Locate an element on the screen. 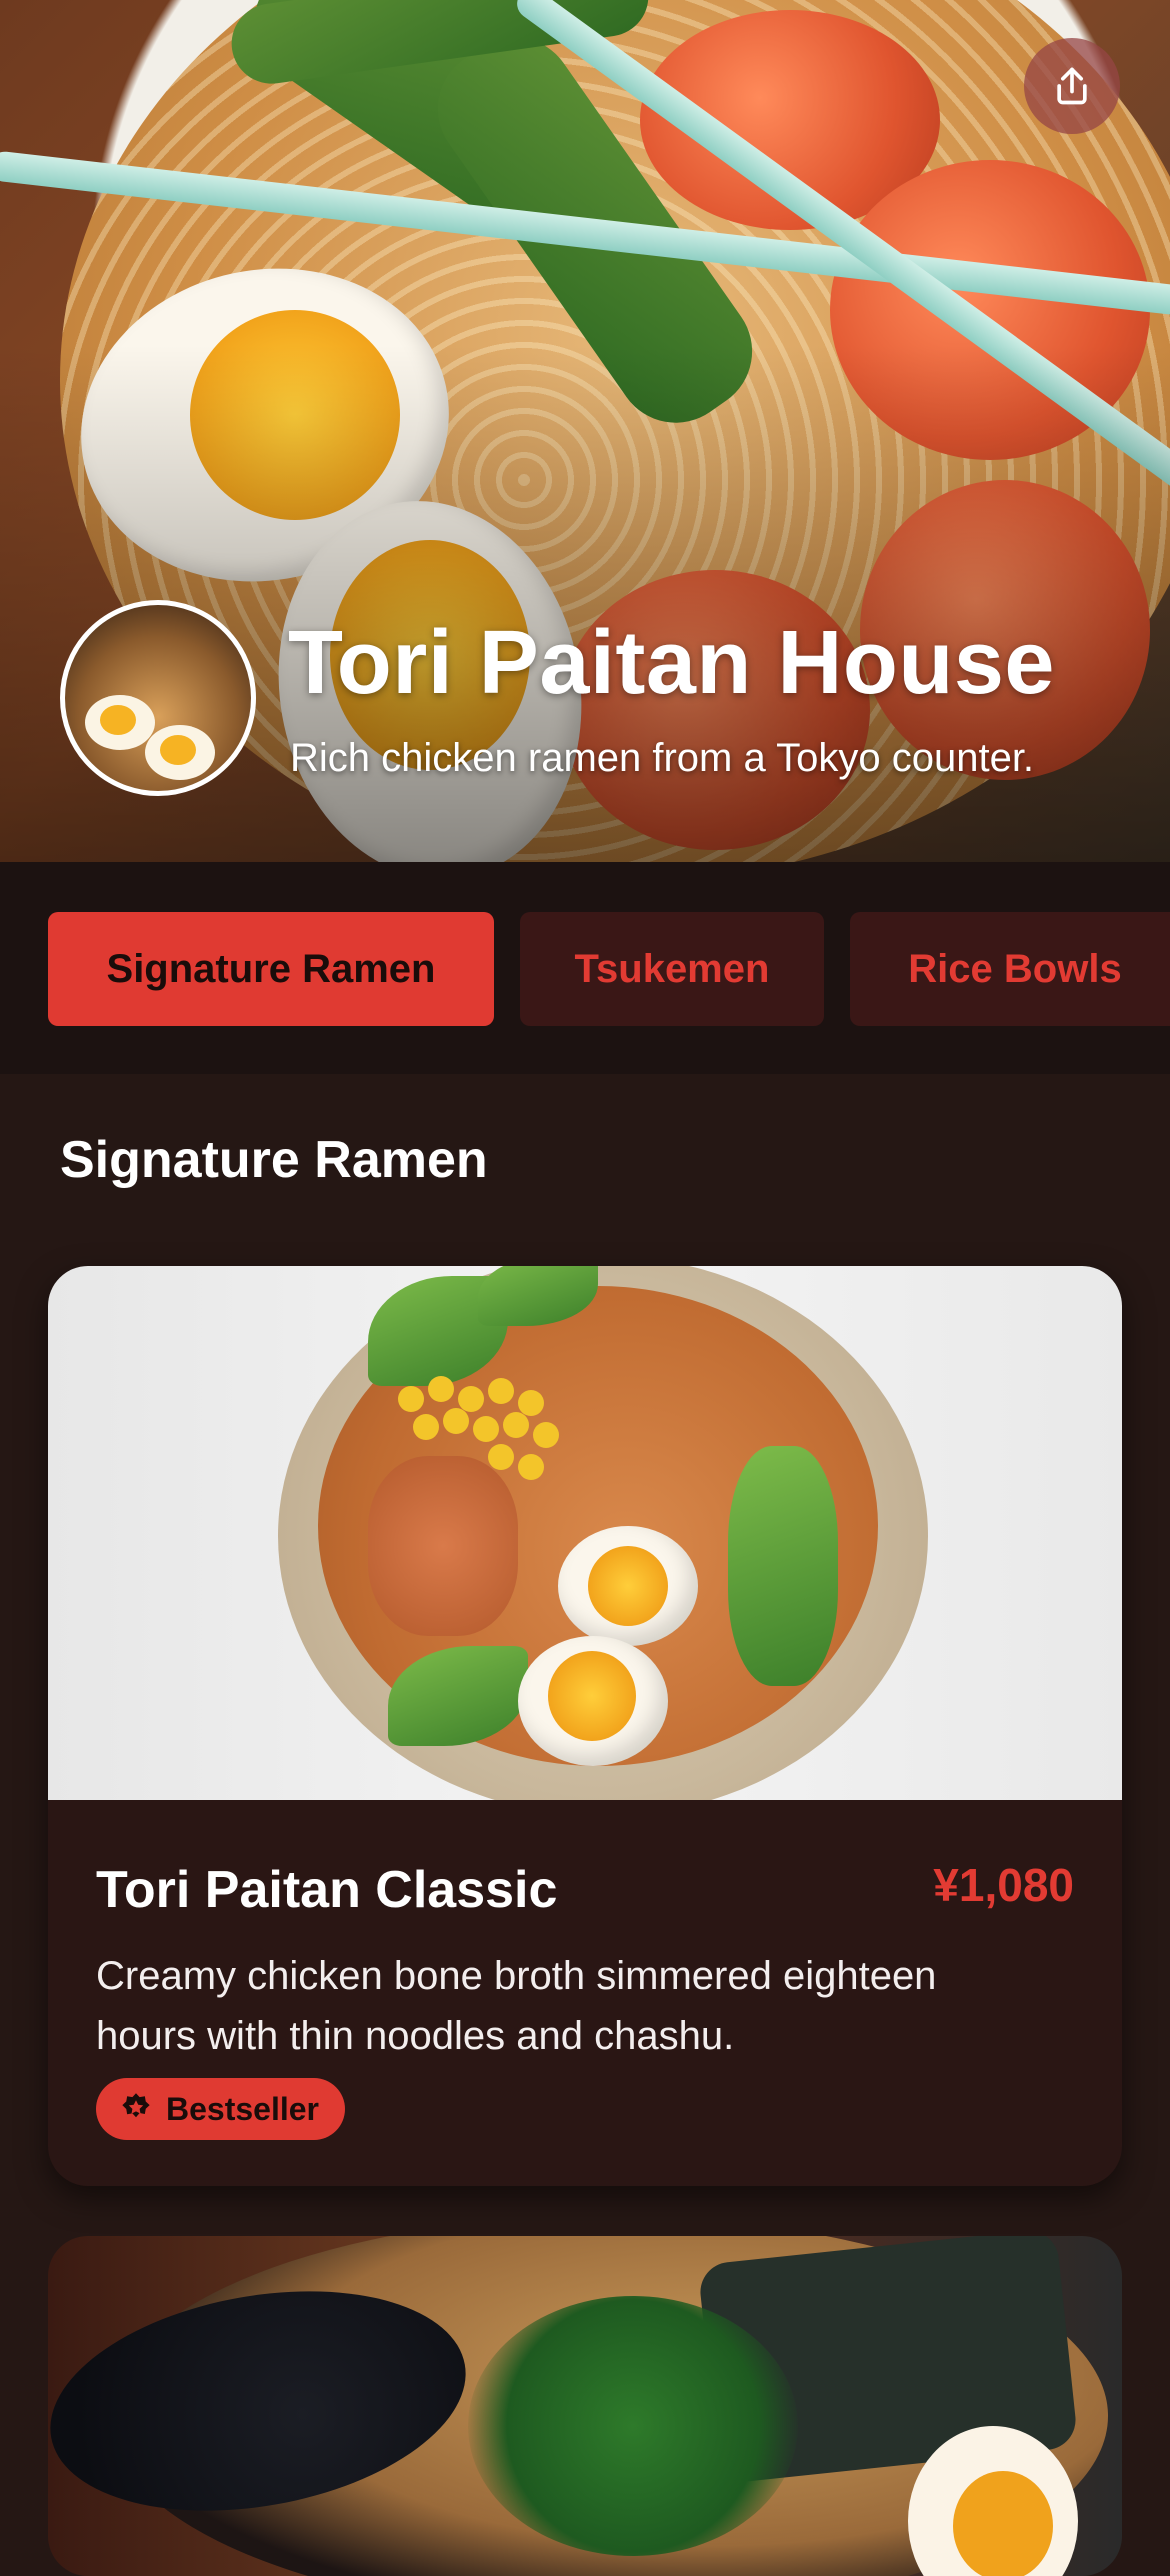 This screenshot has width=1170, height=2576. bestseller-badge: Bestseller is located at coordinates (220, 2109).